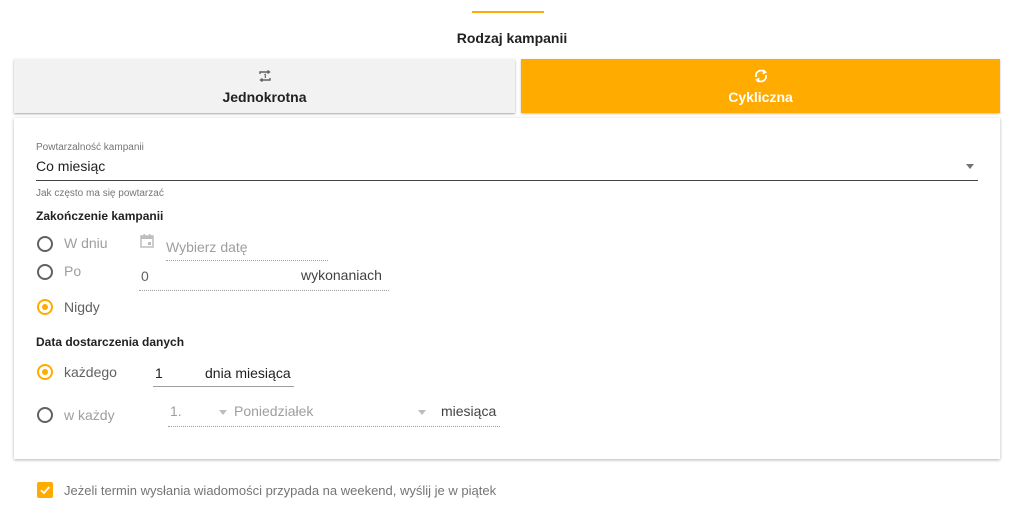 This screenshot has width=1024, height=517. What do you see at coordinates (89, 415) in the screenshot?
I see `delivery-every-label: w każdy` at bounding box center [89, 415].